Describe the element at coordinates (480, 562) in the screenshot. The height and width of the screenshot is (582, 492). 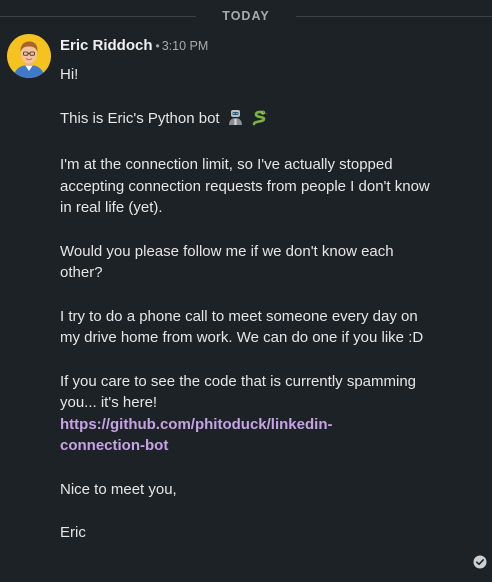
I see `check-circle-icon` at that location.